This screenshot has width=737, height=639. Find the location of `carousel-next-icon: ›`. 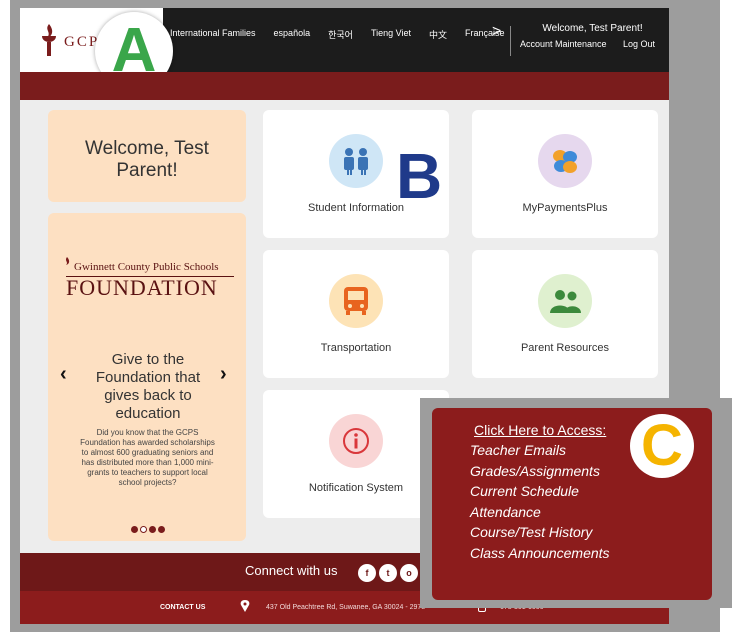

carousel-next-icon: › is located at coordinates (223, 374).